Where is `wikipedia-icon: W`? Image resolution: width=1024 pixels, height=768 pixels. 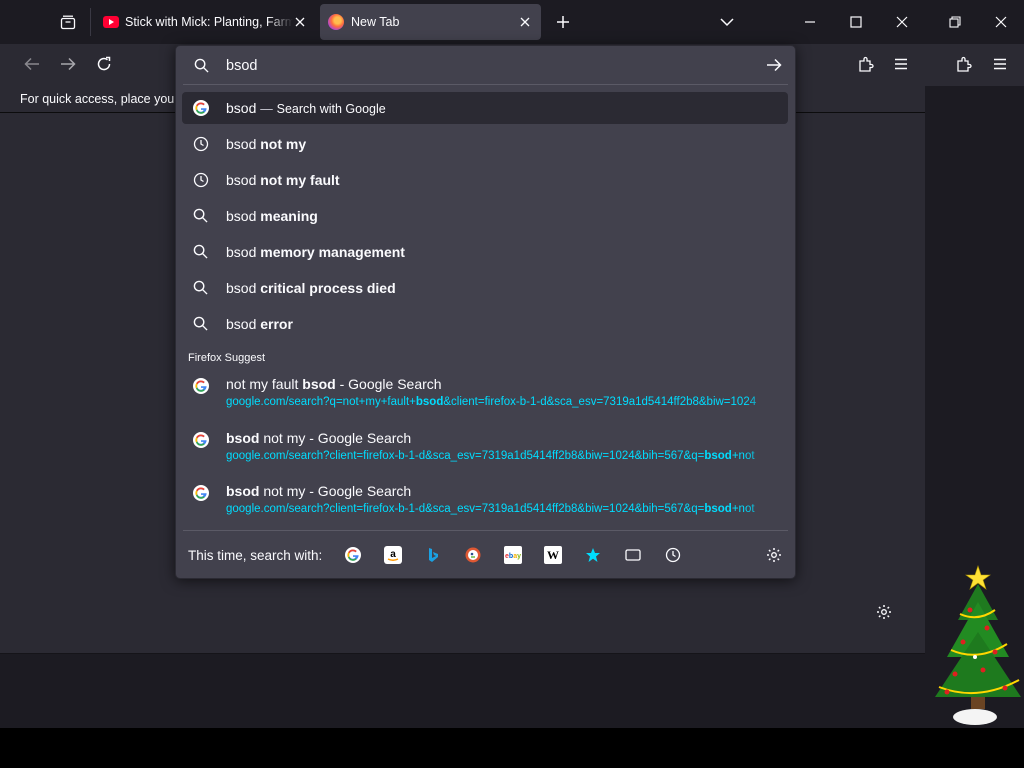
wikipedia-icon: W is located at coordinates (553, 555).